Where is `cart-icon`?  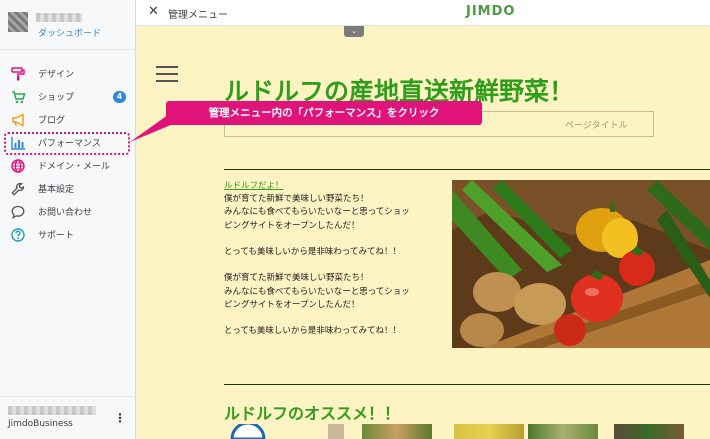 cart-icon is located at coordinates (18, 97).